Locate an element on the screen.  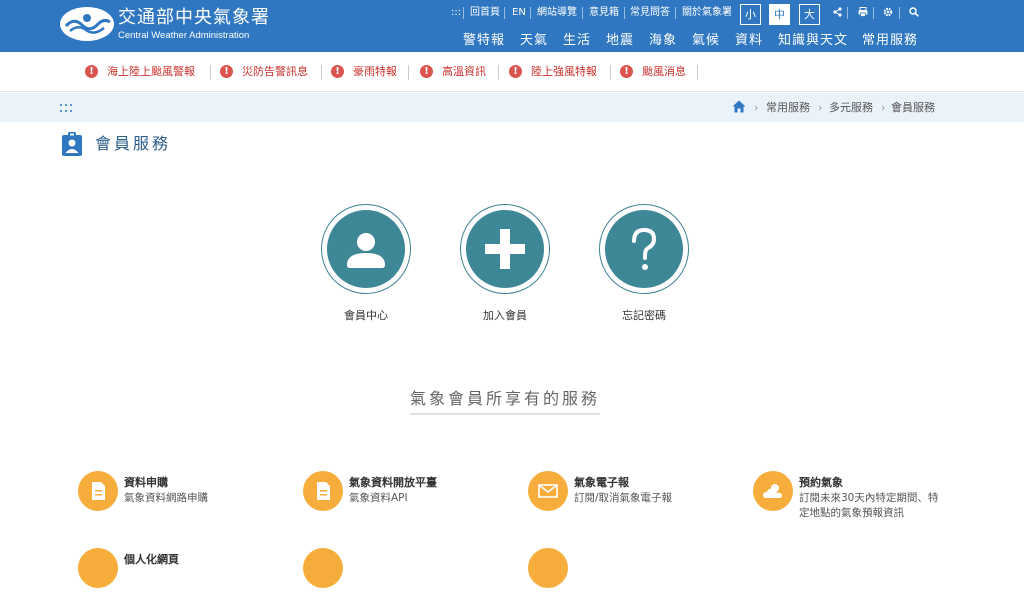
forgot-password-button: 忘記密碼 is located at coordinates (644, 263).